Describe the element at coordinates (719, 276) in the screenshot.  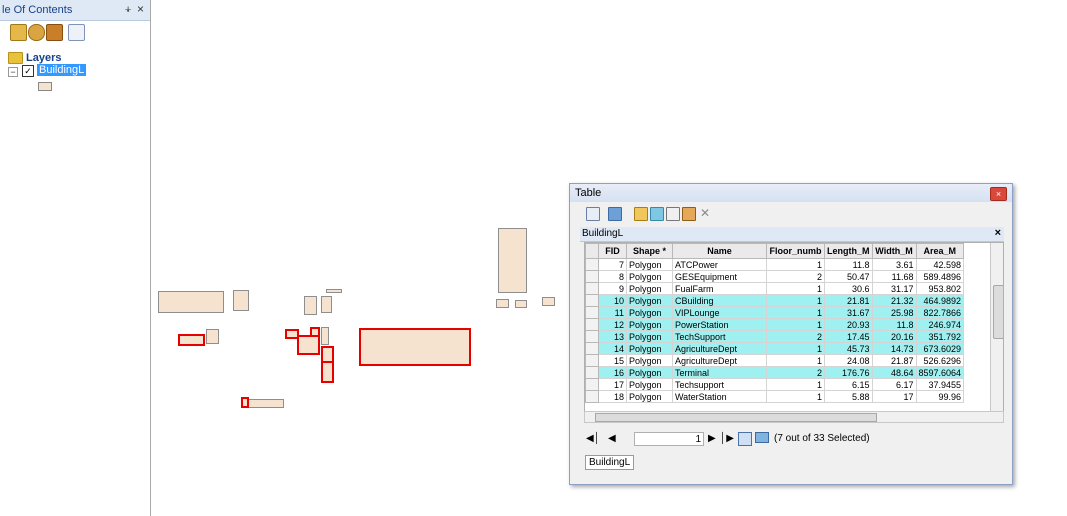
I see `cell-name: GESEquipment` at that location.